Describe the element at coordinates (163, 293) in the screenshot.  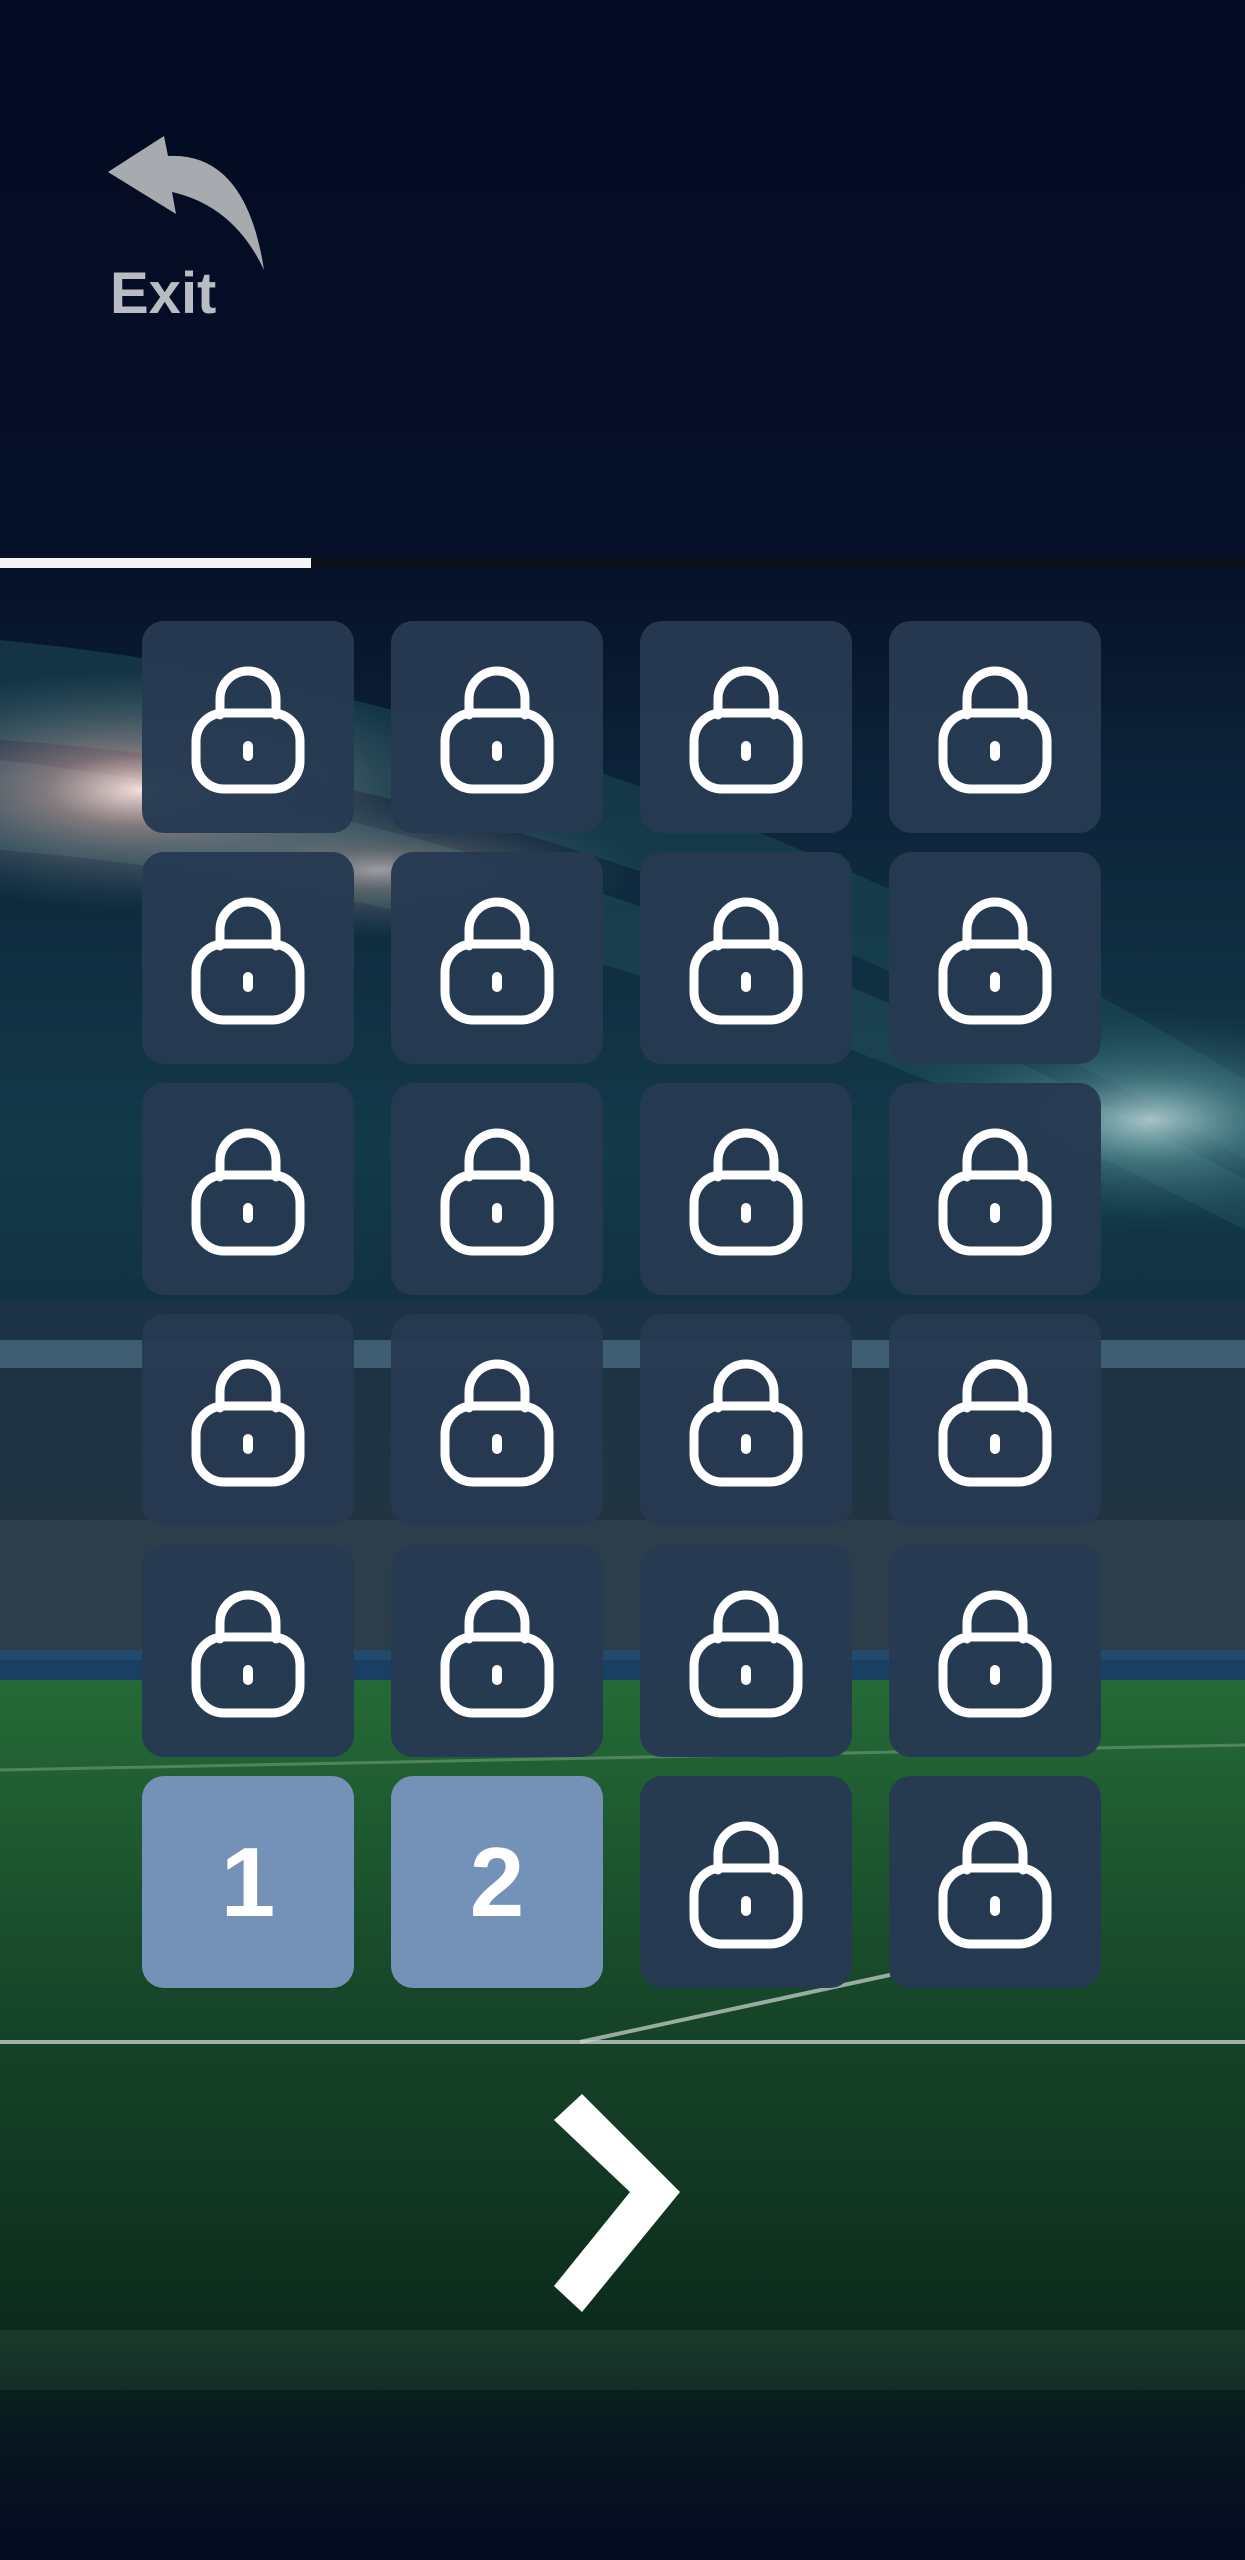
I see `exit-label: Exit` at that location.